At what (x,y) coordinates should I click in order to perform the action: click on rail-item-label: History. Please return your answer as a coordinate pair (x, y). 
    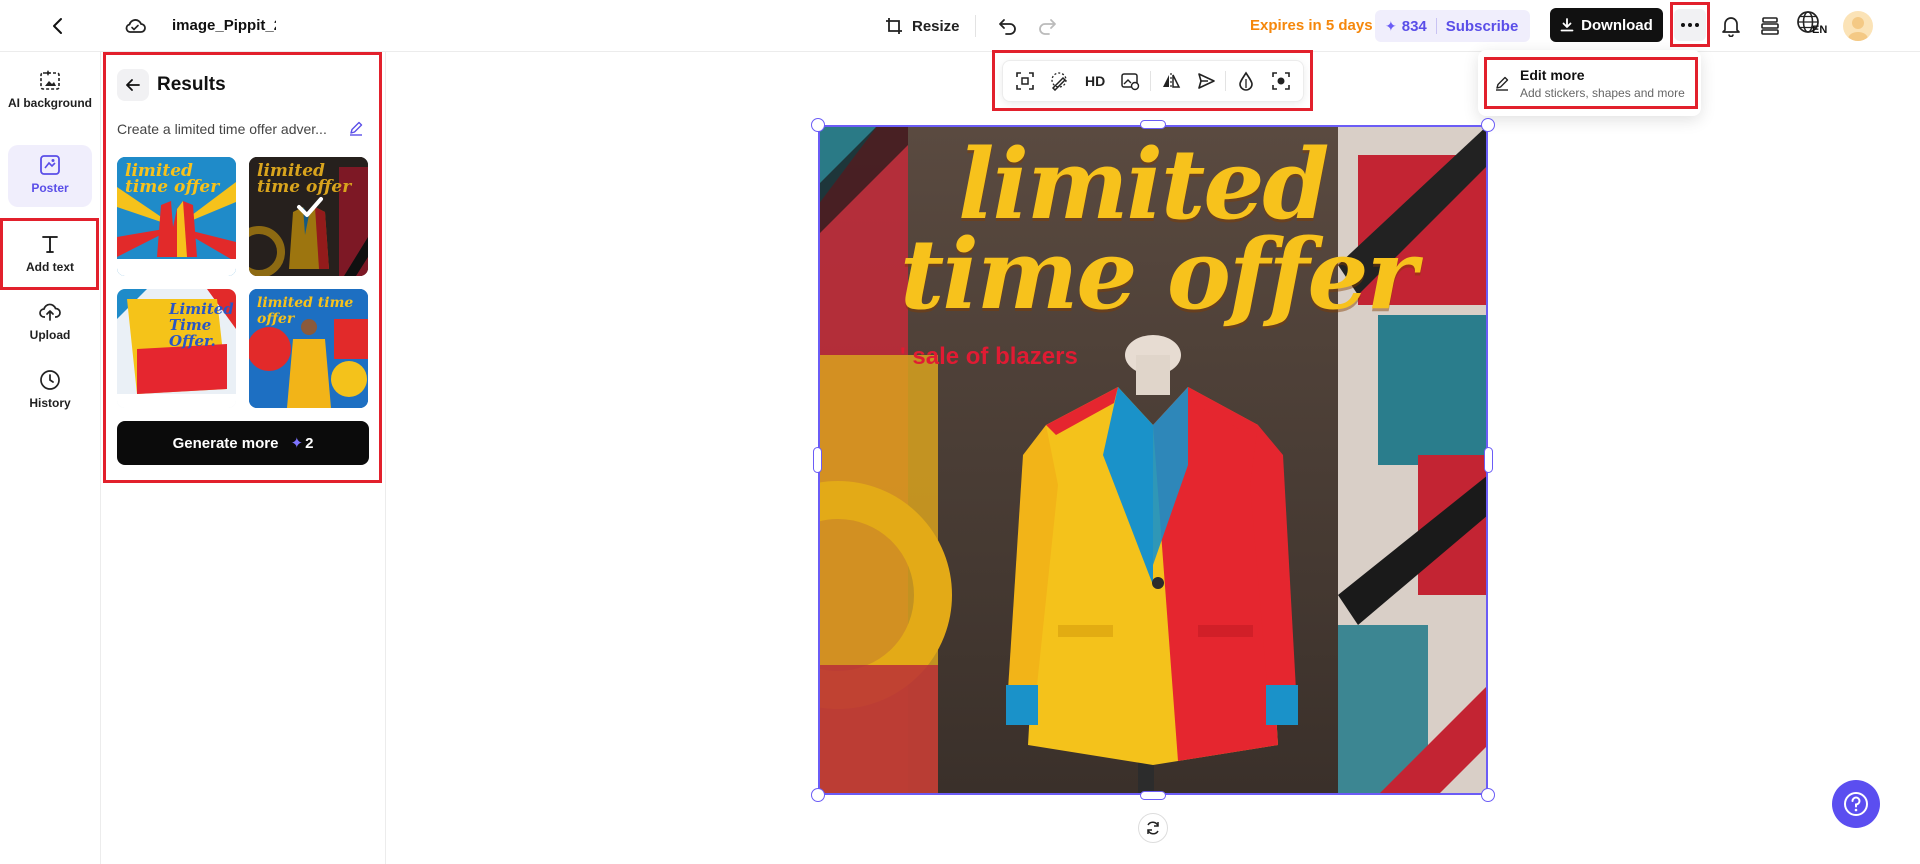
    Looking at the image, I should click on (50, 403).